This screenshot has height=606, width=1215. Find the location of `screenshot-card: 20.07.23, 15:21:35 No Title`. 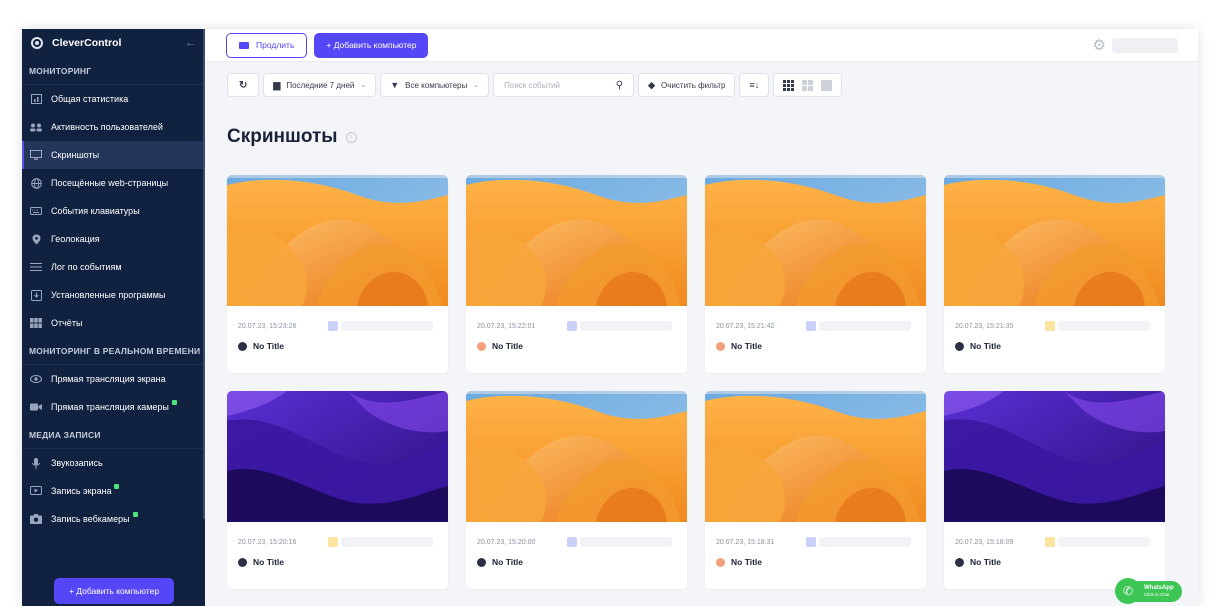

screenshot-card: 20.07.23, 15:21:35 No Title is located at coordinates (1054, 274).